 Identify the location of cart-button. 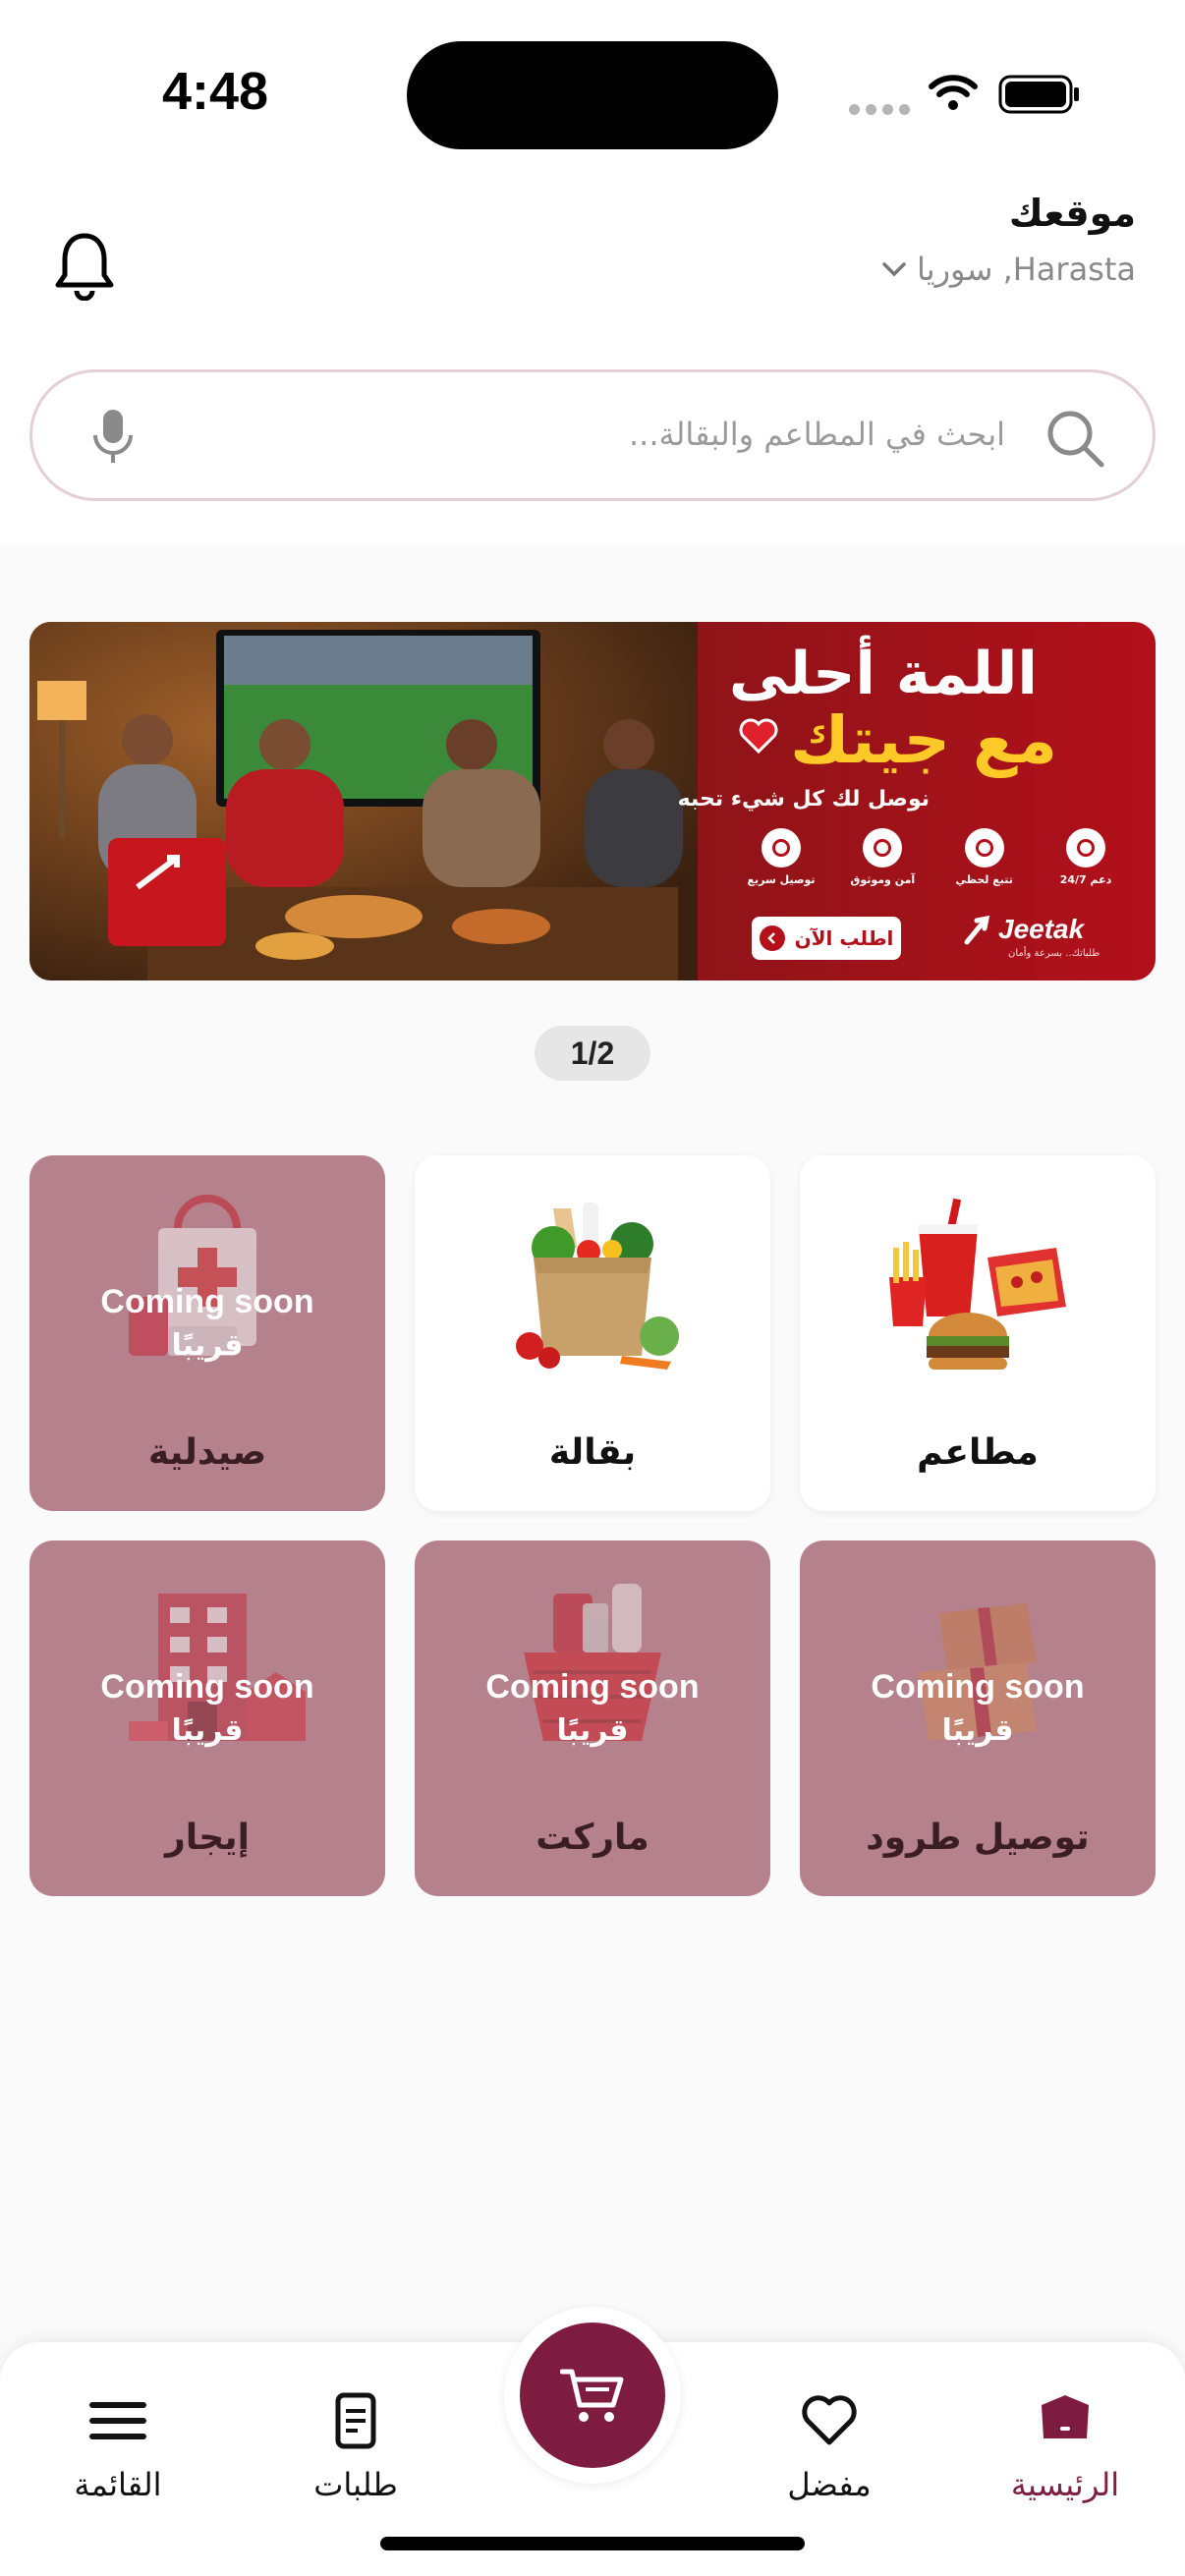
(592, 2395).